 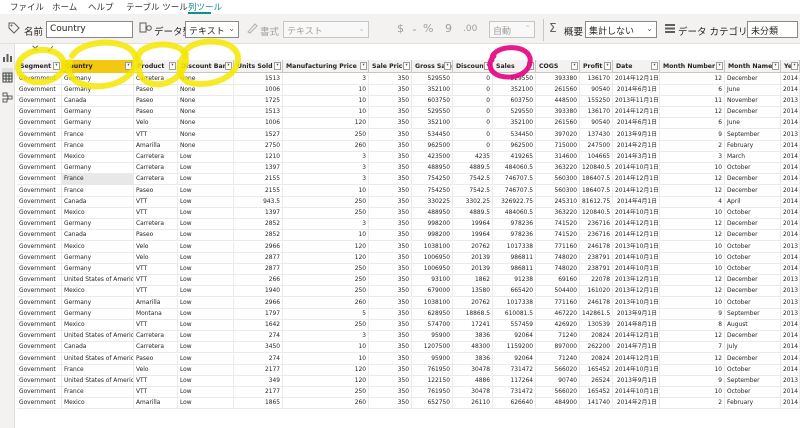 I want to click on column-header-segment: Segment ▾, so click(x=39, y=66).